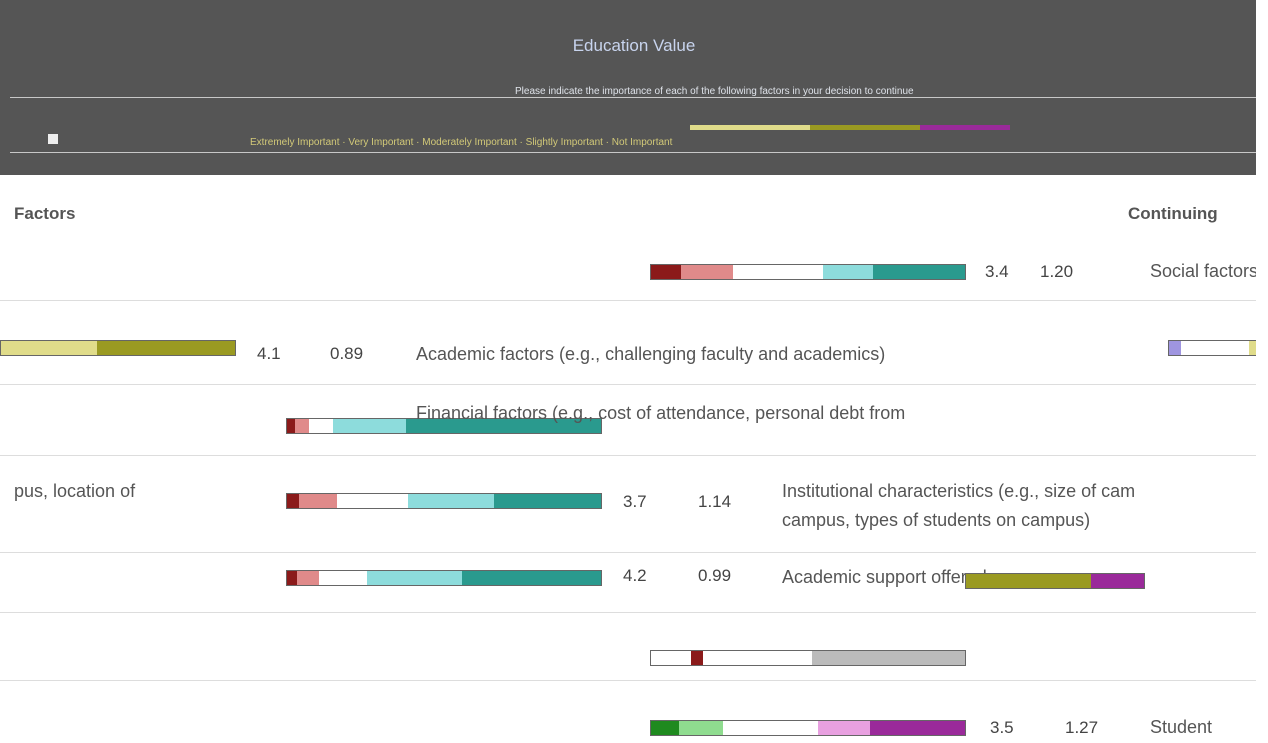 The width and height of the screenshot is (1268, 743). Describe the element at coordinates (715, 501) in the screenshot. I see `sd-value: 1.14` at that location.